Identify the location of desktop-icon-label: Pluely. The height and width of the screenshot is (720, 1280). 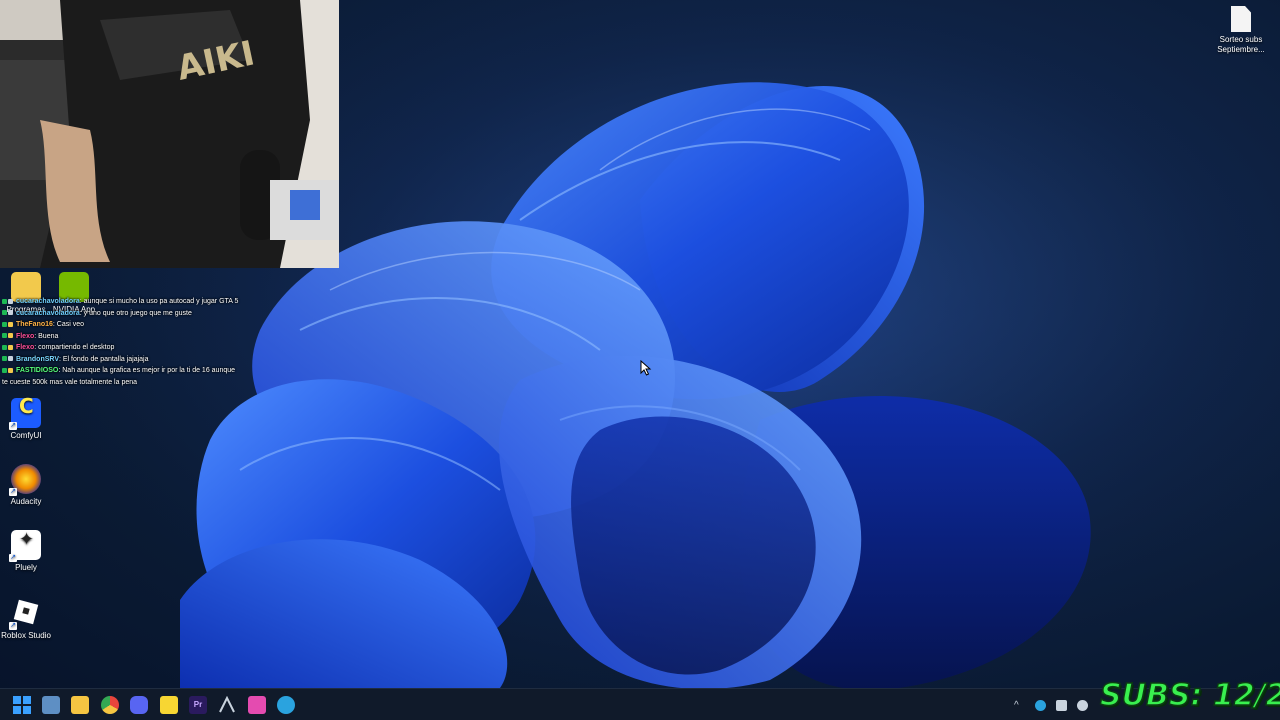
(26, 567).